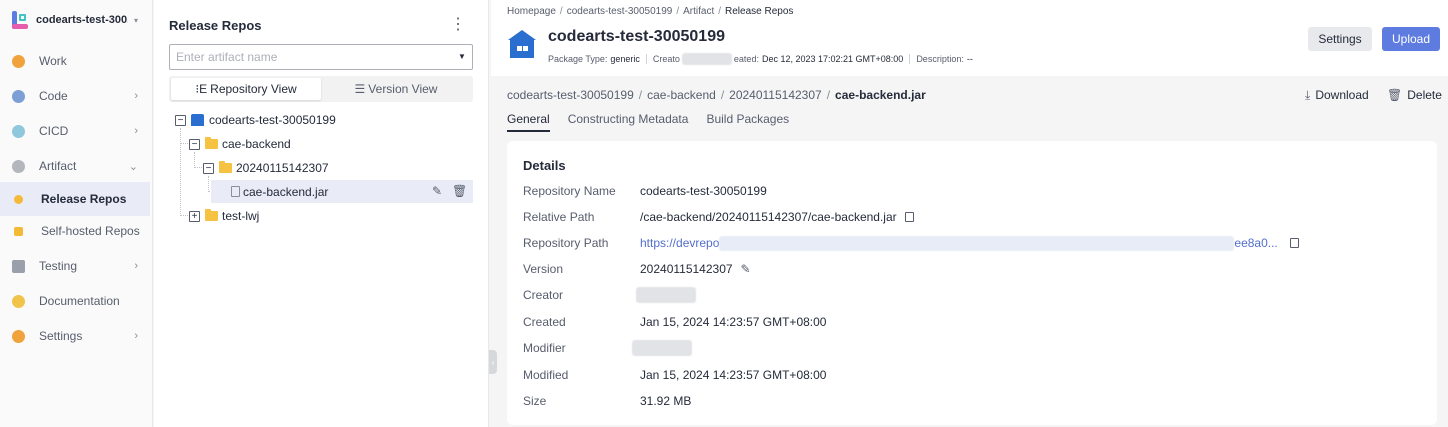  Describe the element at coordinates (58, 266) in the screenshot. I see `nav-item-label: Testing` at that location.